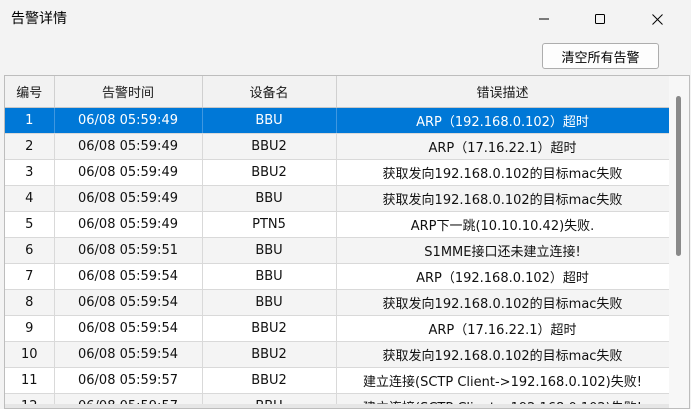 This screenshot has width=691, height=409. Describe the element at coordinates (30, 328) in the screenshot. I see `cell-id: 9` at that location.